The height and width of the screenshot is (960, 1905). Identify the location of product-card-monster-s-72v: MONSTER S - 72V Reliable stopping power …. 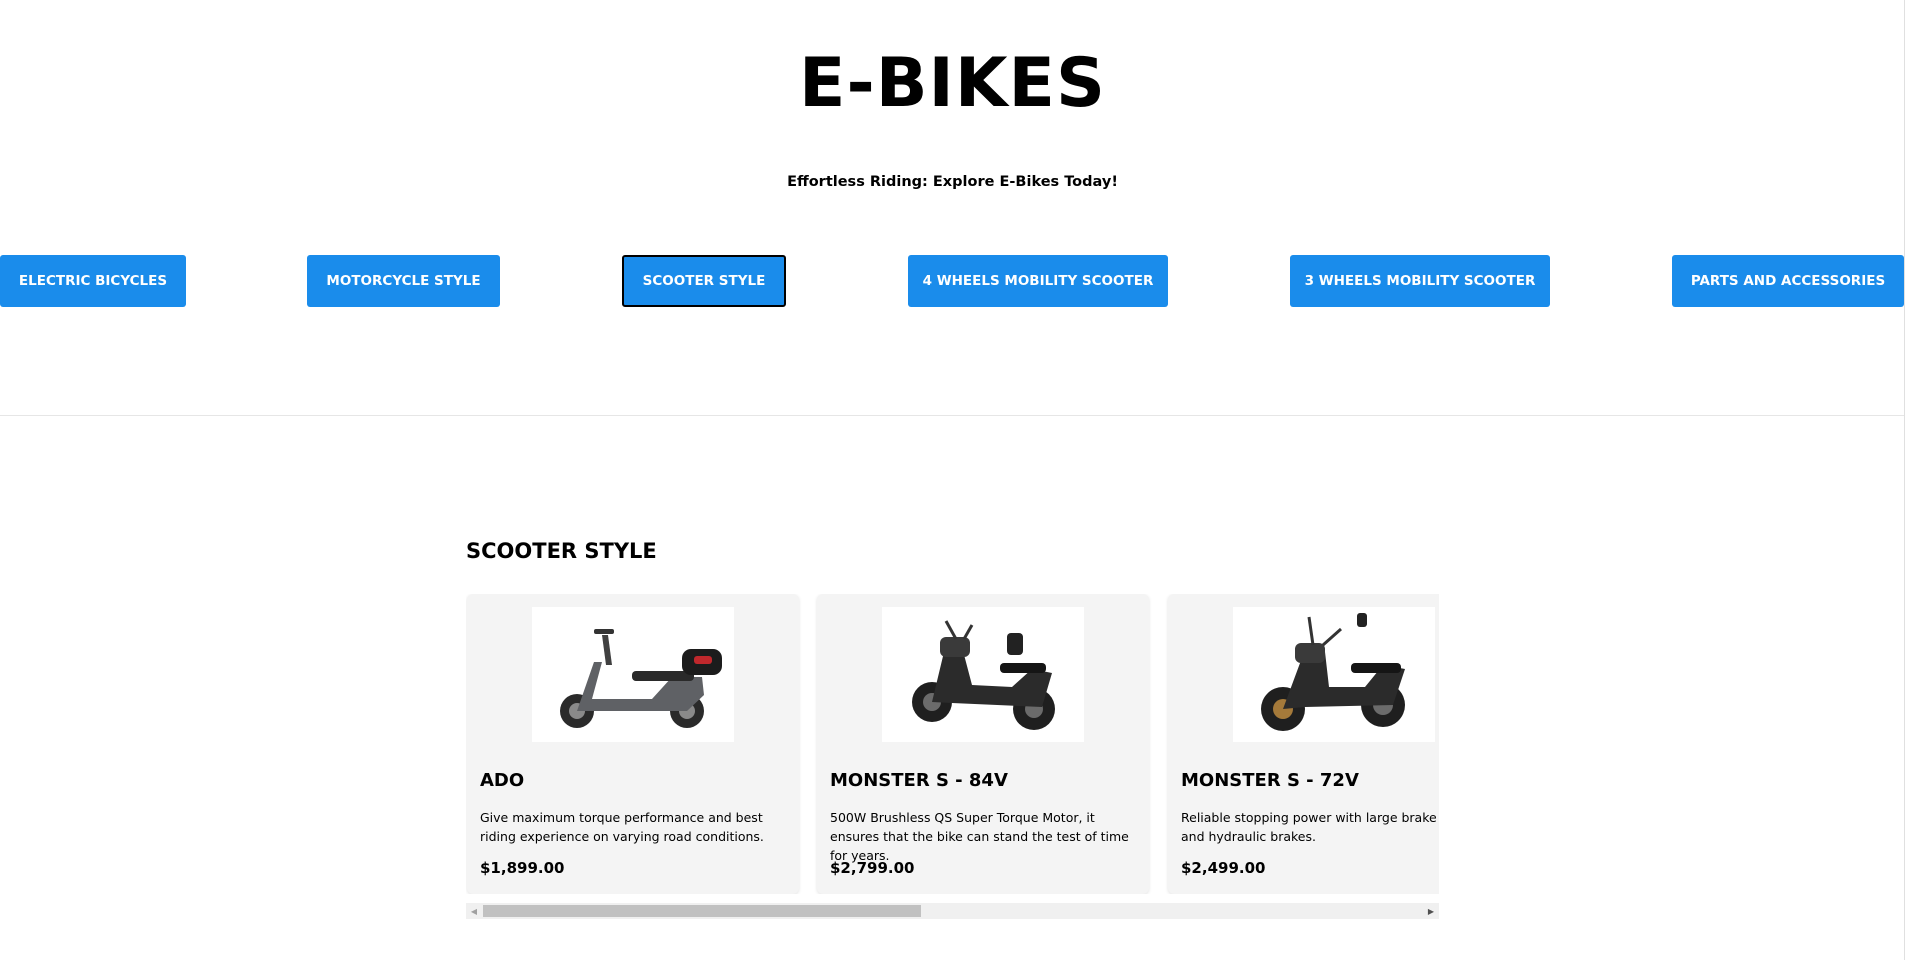
(1303, 744).